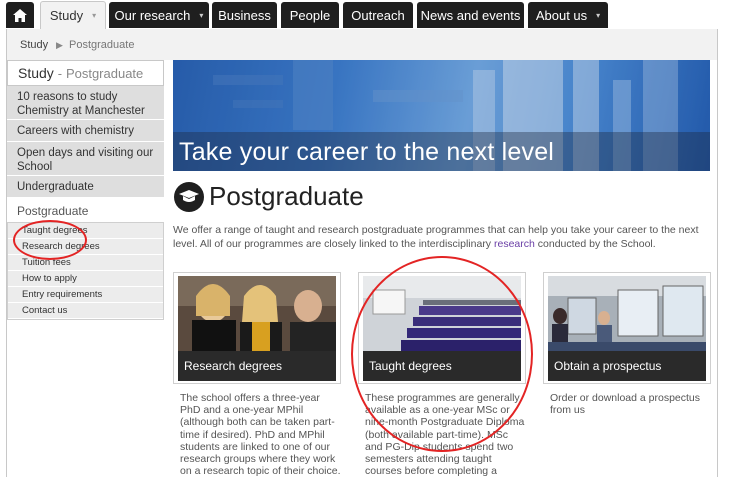  What do you see at coordinates (257, 366) in the screenshot?
I see `card-label: Research degrees` at bounding box center [257, 366].